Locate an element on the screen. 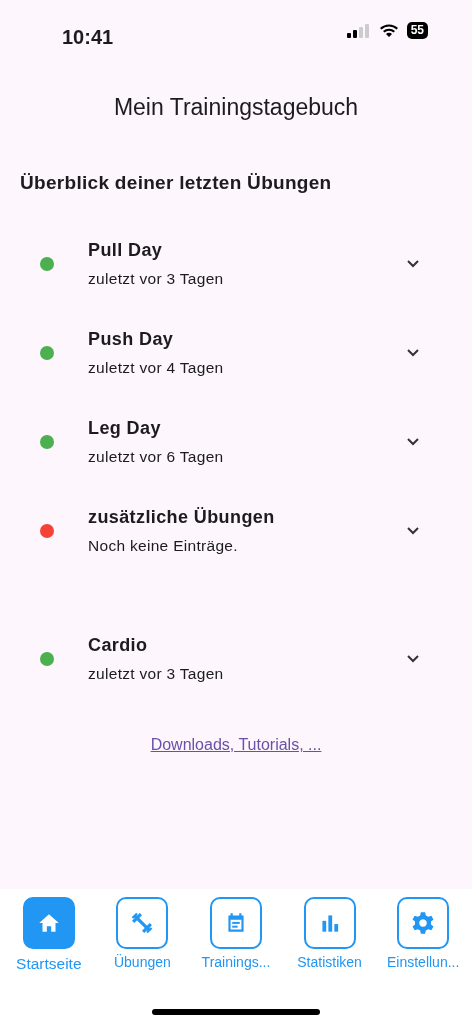 The image size is (472, 1024). app-title: Mein Trainingstagebuch is located at coordinates (236, 107).